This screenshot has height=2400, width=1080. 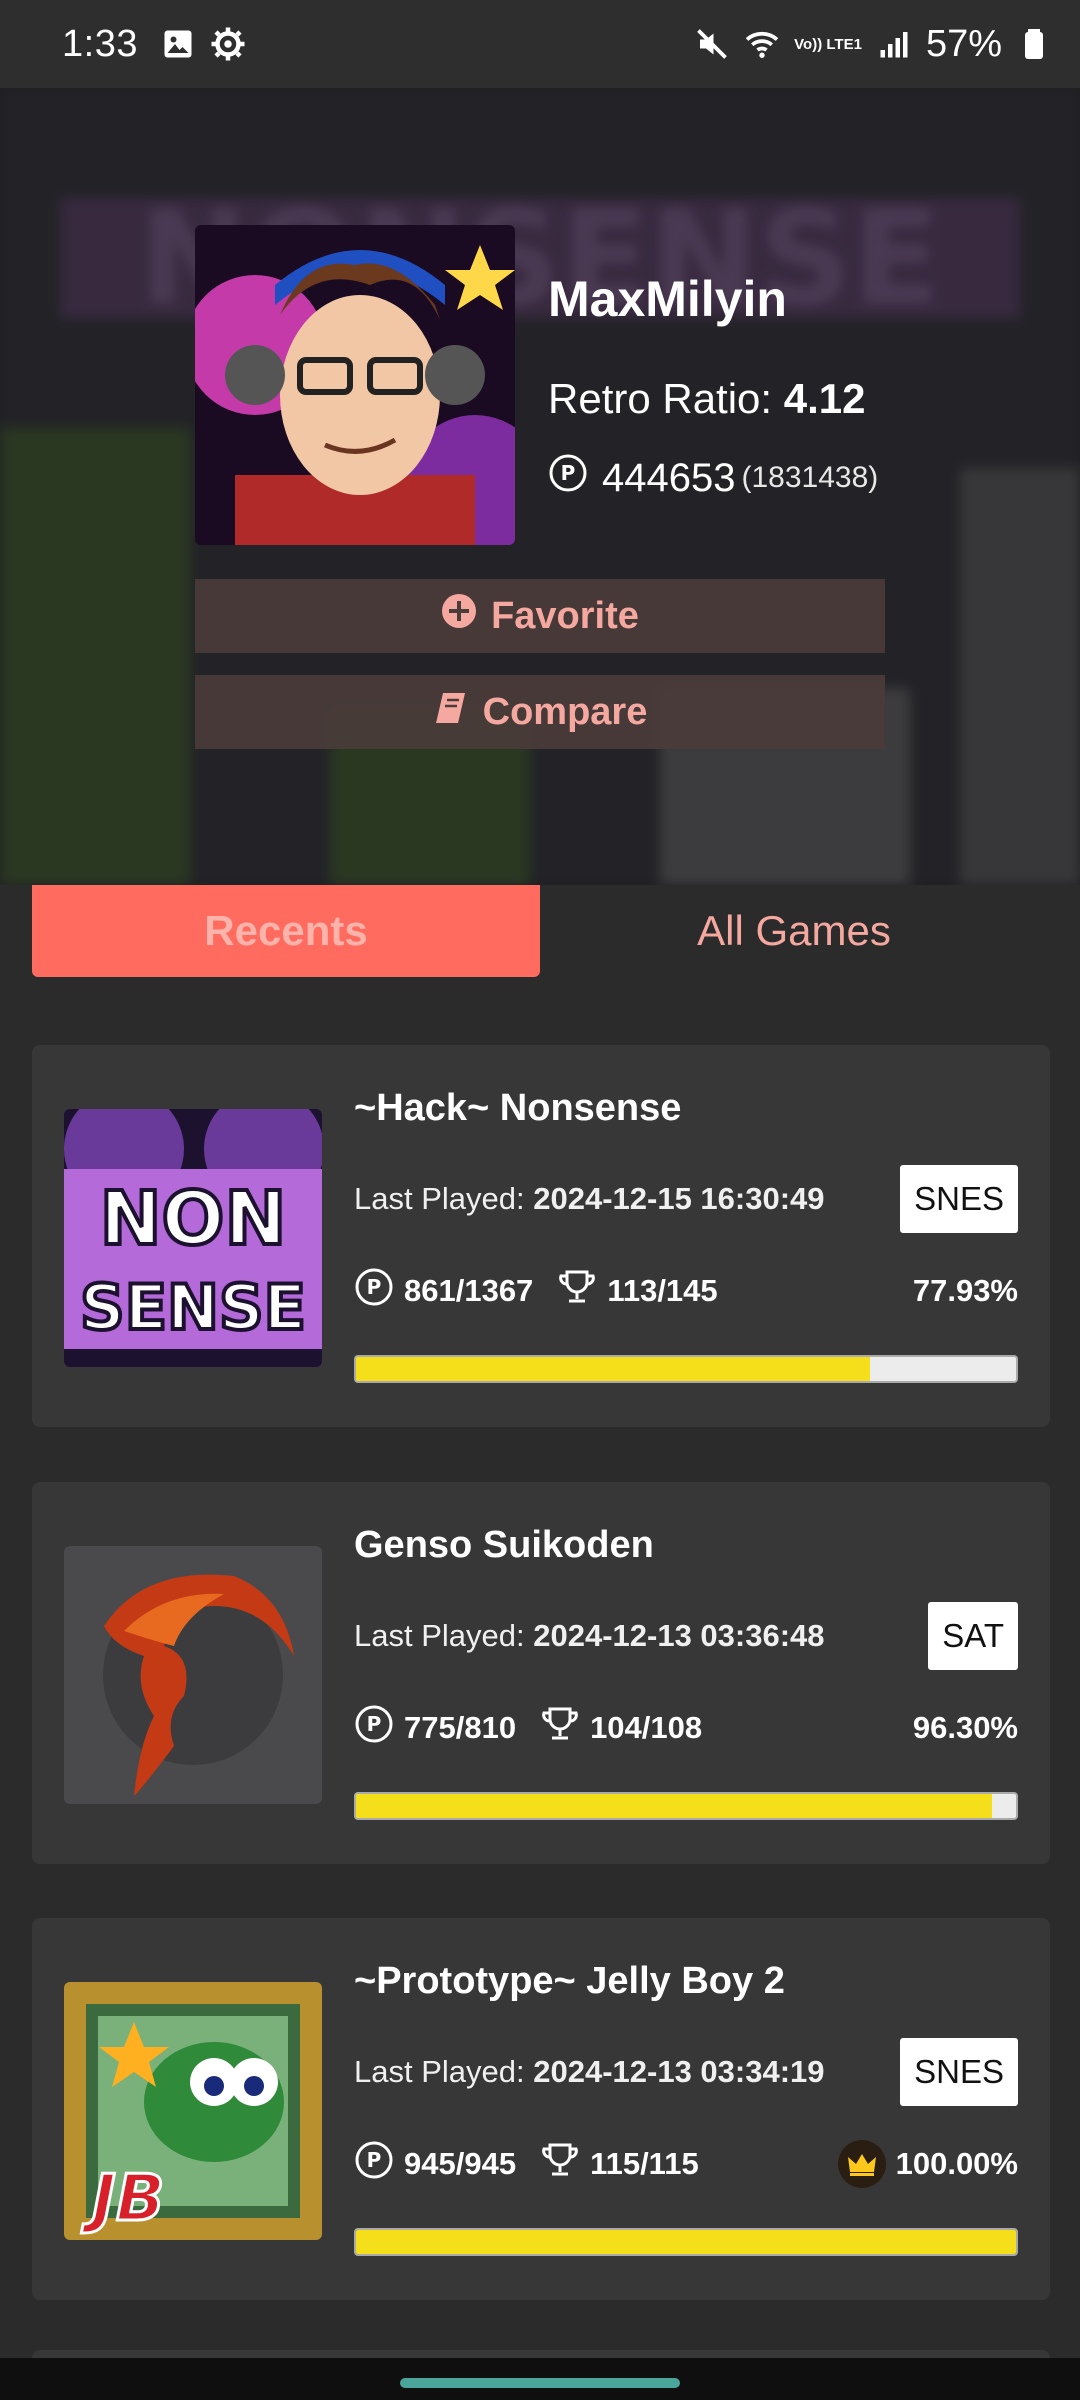 What do you see at coordinates (644, 2163) in the screenshot?
I see `game-achievements: 115/115` at bounding box center [644, 2163].